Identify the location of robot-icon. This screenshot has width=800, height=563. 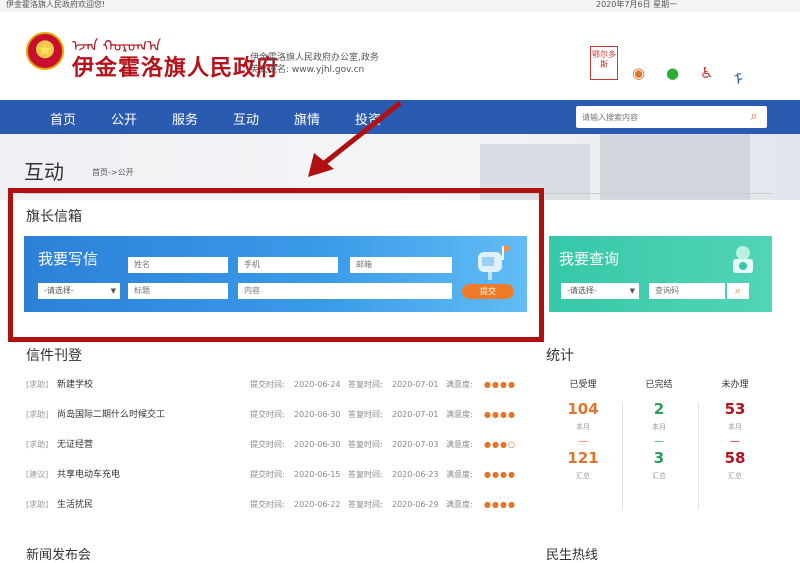
(743, 259).